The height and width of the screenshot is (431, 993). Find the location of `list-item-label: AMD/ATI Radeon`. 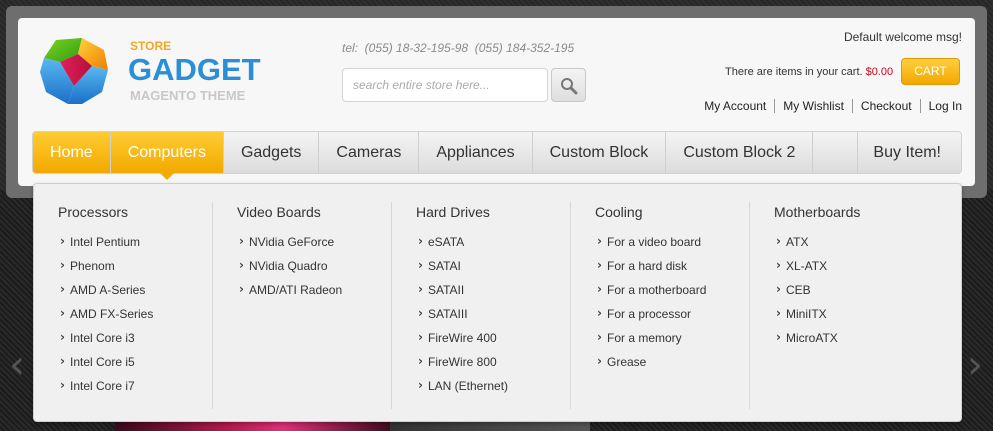

list-item-label: AMD/ATI Radeon is located at coordinates (296, 290).